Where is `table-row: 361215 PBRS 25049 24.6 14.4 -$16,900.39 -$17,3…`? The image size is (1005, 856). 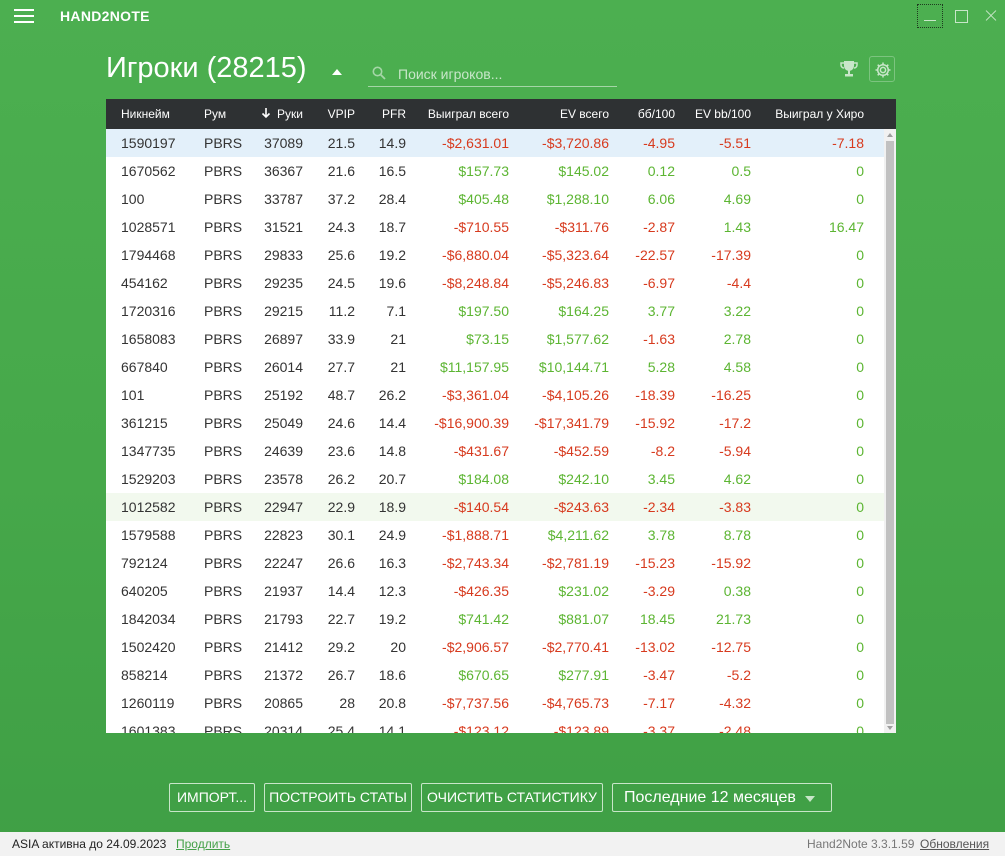 table-row: 361215 PBRS 25049 24.6 14.4 -$16,900.39 -$17,3… is located at coordinates (495, 423).